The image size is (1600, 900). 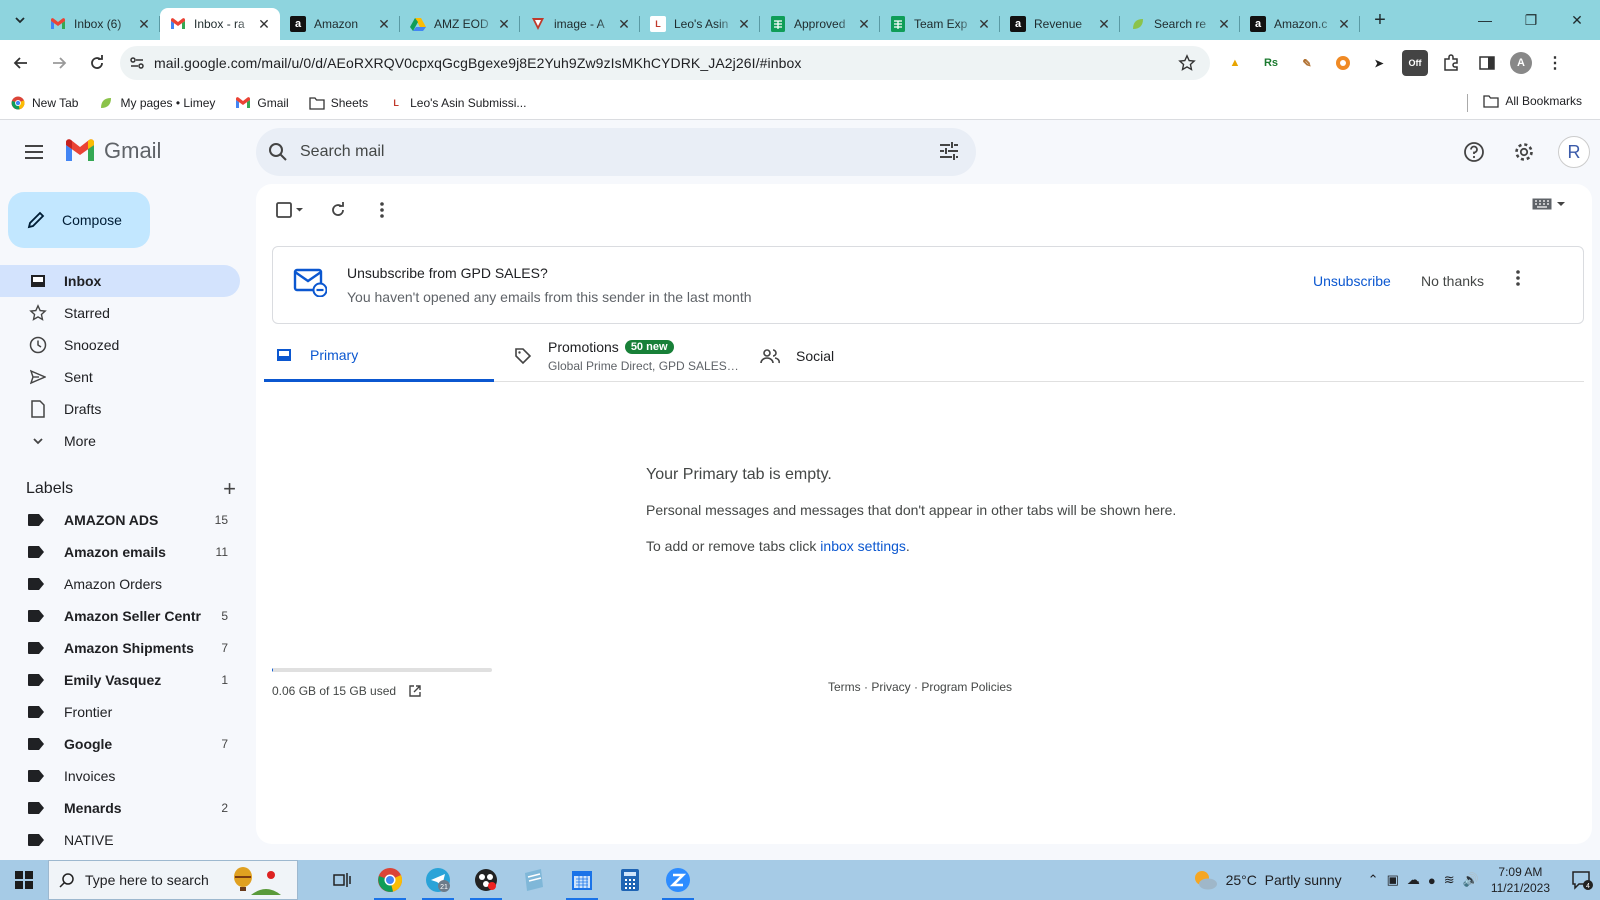 What do you see at coordinates (1521, 63) in the screenshot?
I see `browser-profile-avatar: A` at bounding box center [1521, 63].